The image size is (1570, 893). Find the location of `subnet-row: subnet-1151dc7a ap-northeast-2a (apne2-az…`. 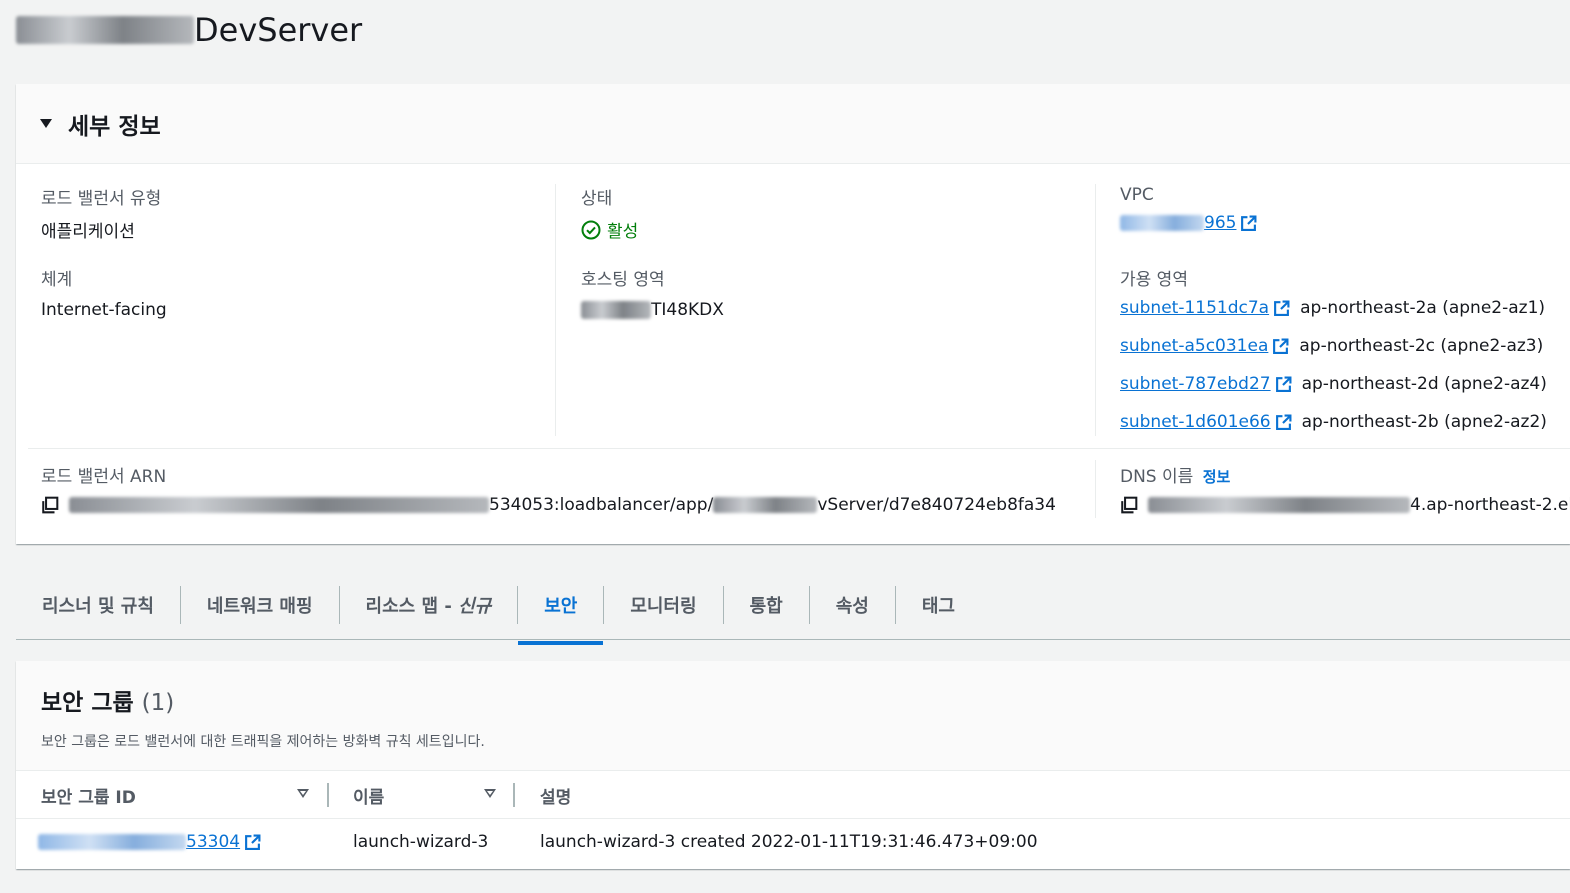

subnet-row: subnet-1151dc7a ap-northeast-2a (apne2-az… is located at coordinates (1333, 308).